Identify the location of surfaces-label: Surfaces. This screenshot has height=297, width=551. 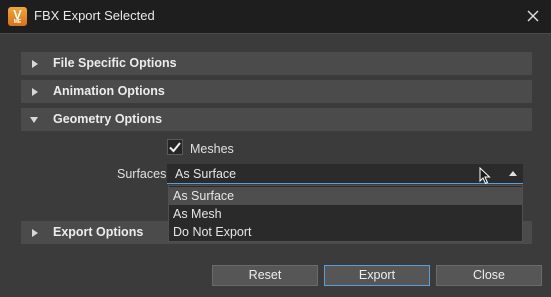
(142, 174).